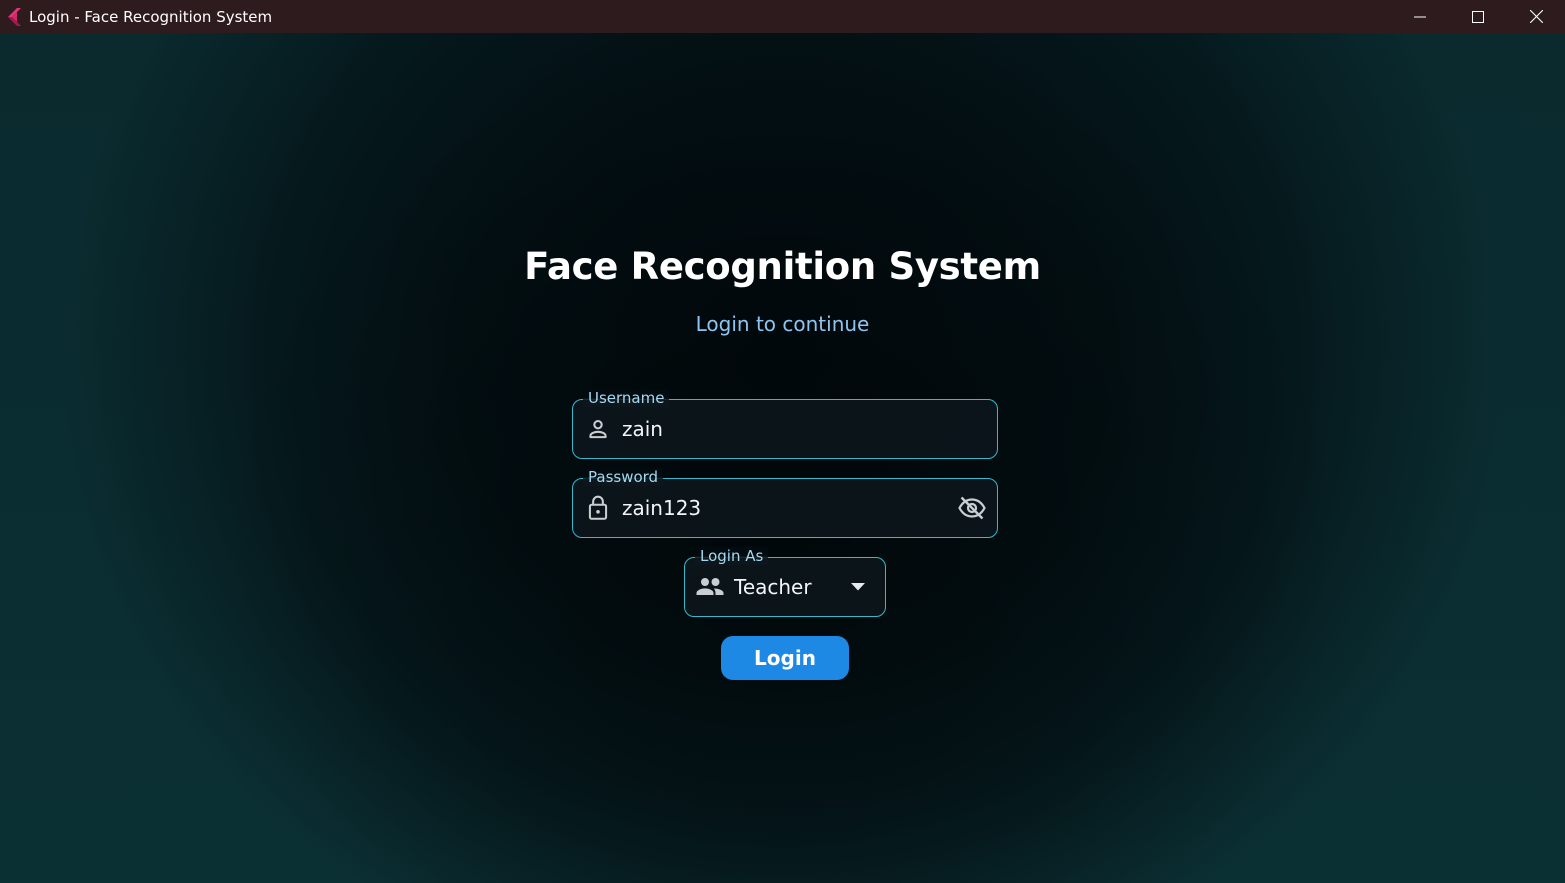 Image resolution: width=1565 pixels, height=883 pixels. I want to click on password-input, so click(782, 508).